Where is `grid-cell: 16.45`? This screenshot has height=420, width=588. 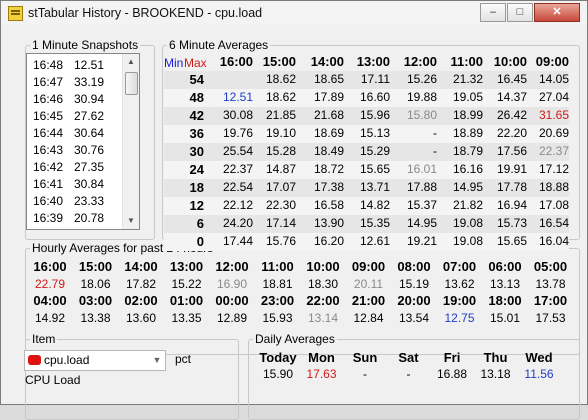 grid-cell: 16.45 is located at coordinates (511, 79).